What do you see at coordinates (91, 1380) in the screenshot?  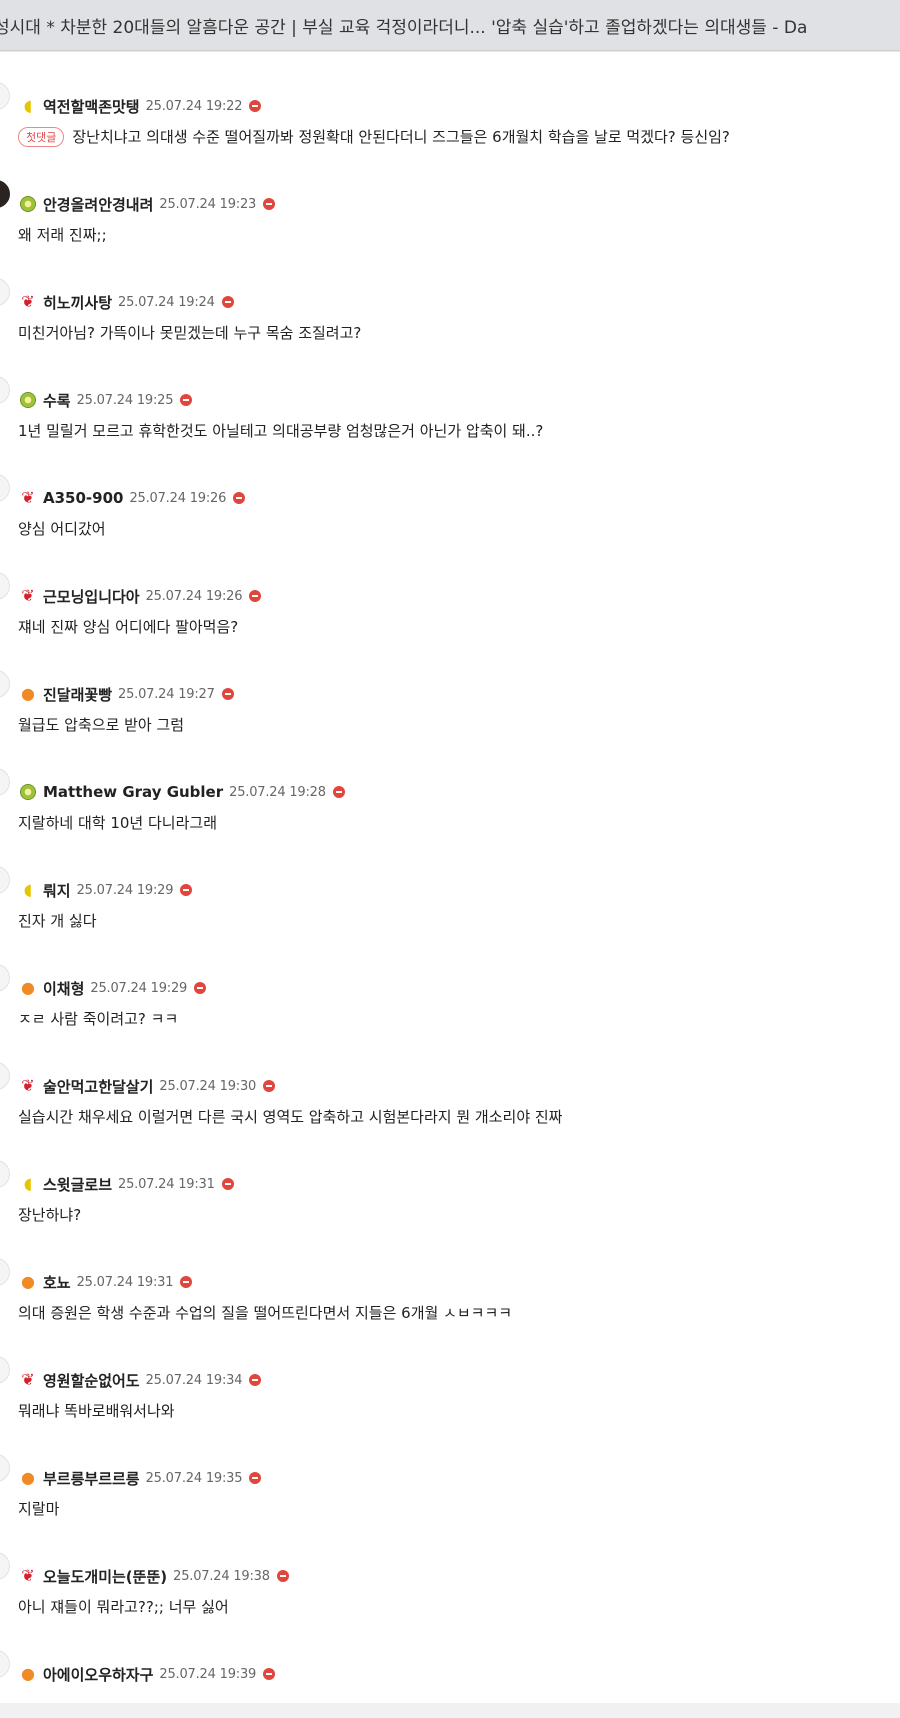 I see `nickname: 영원할순없어도` at bounding box center [91, 1380].